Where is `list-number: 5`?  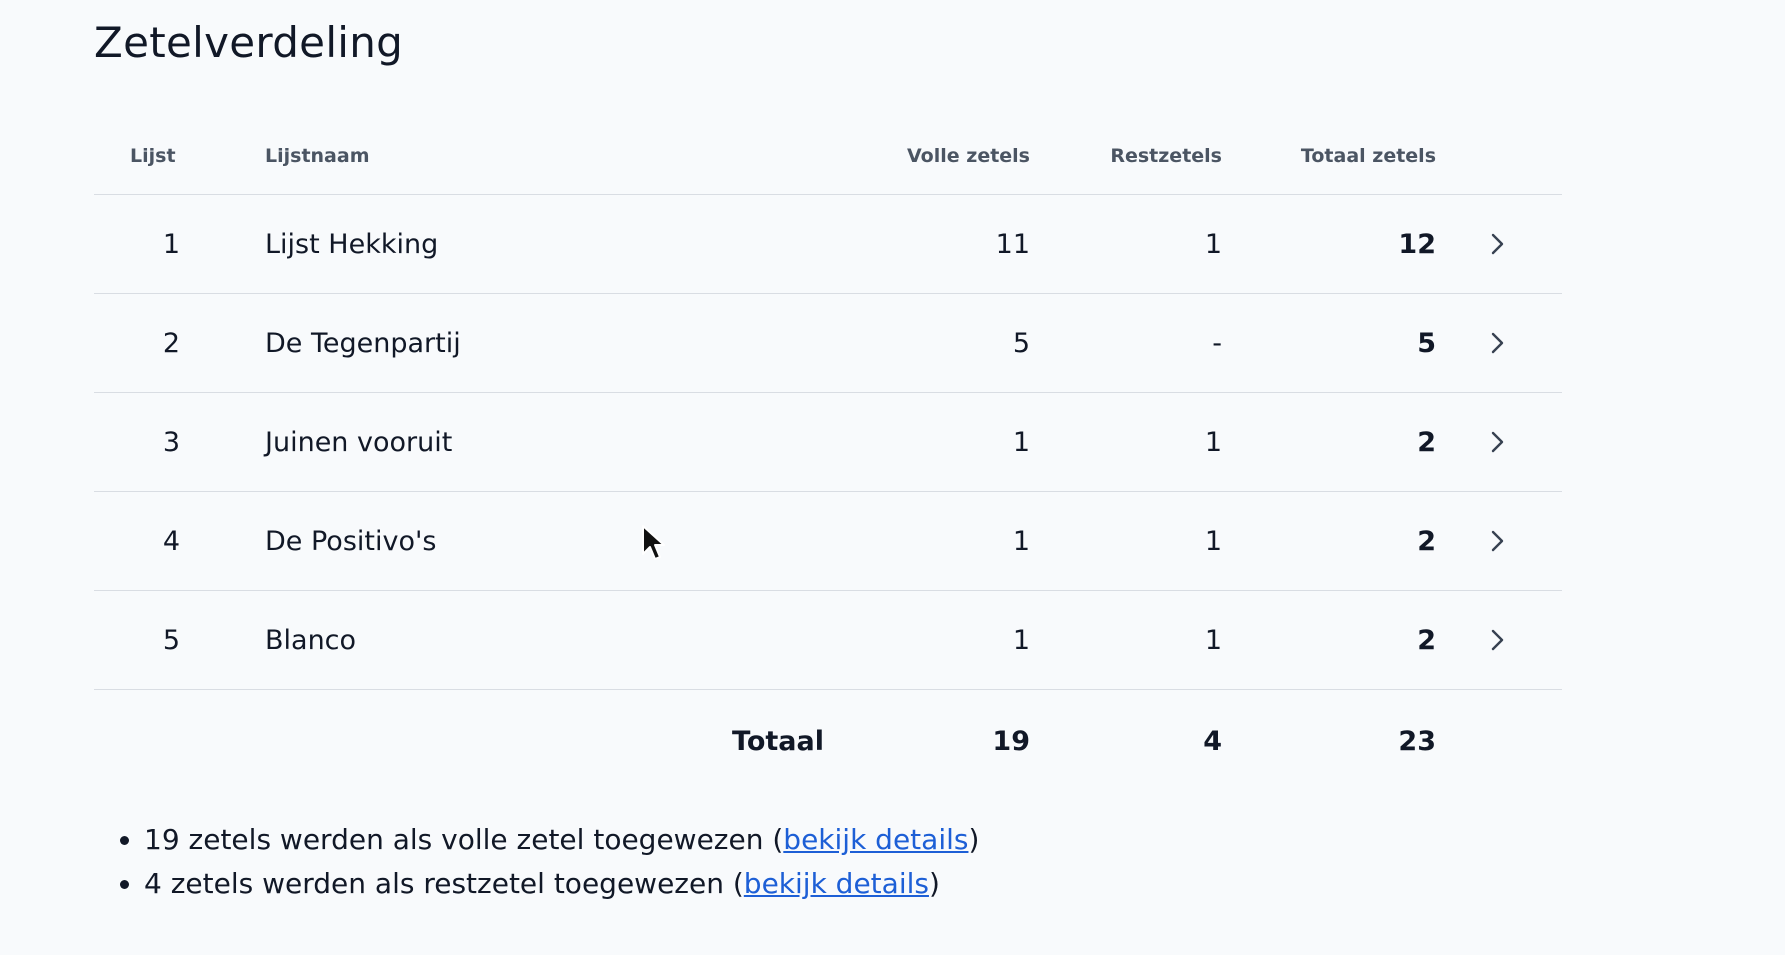 list-number: 5 is located at coordinates (171, 640).